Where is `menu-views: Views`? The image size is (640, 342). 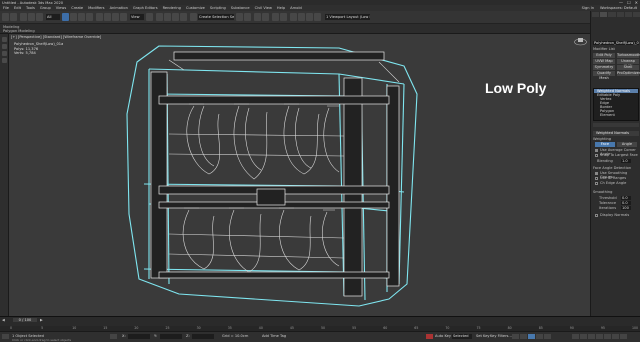
menu-views: Views is located at coordinates (61, 8).